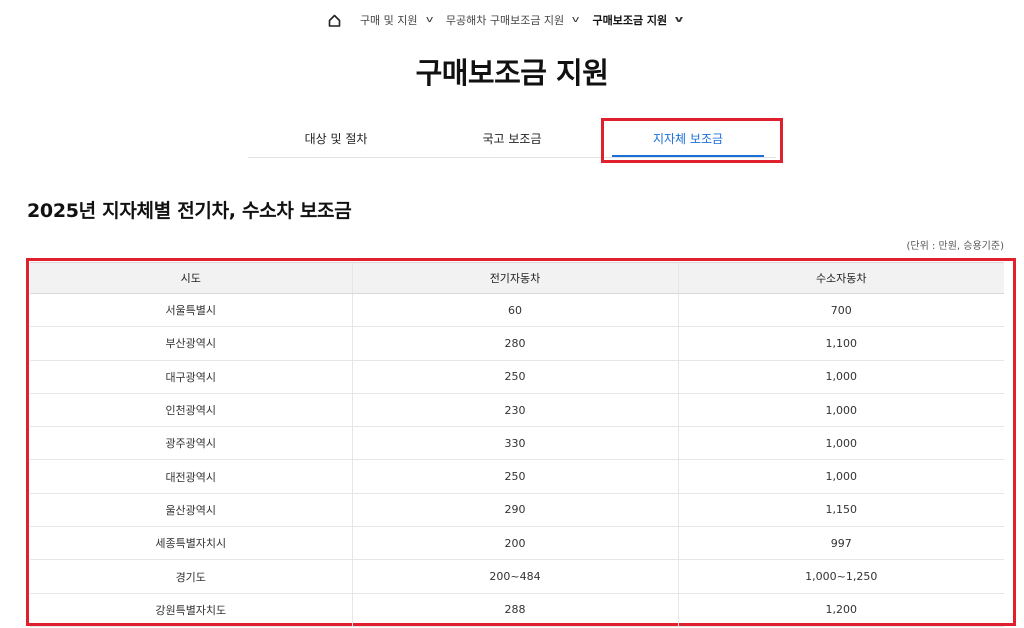 This screenshot has width=1024, height=628. What do you see at coordinates (191, 610) in the screenshot?
I see `region-cell: 강원특별자치도` at bounding box center [191, 610].